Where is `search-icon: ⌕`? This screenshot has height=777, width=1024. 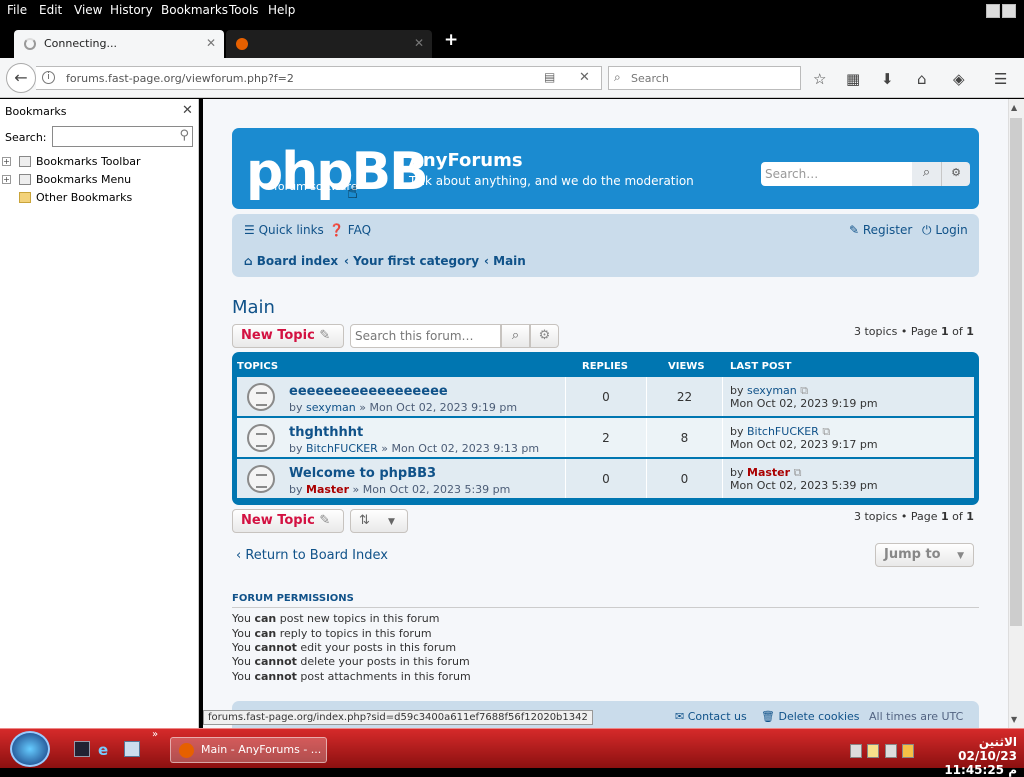
search-icon: ⌕ is located at coordinates (617, 77).